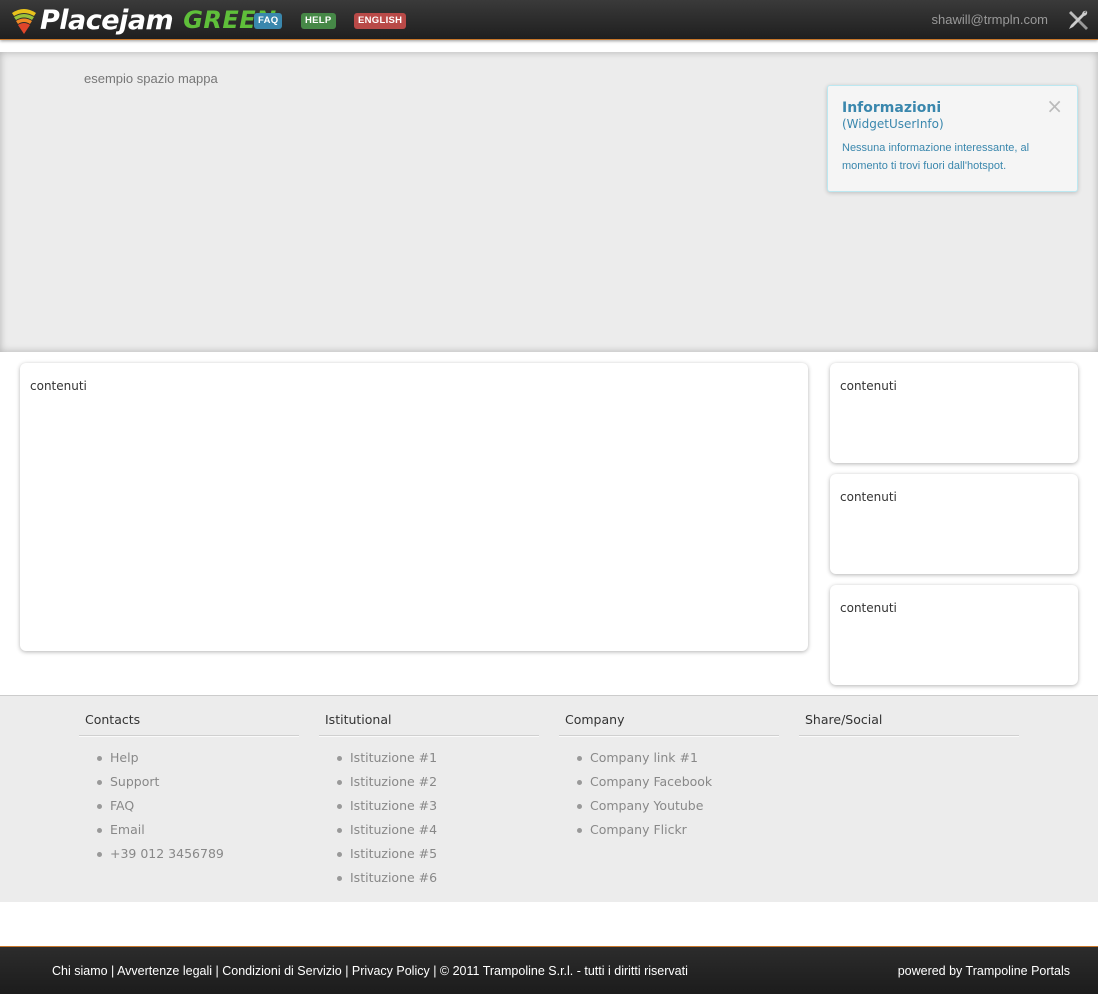 This screenshot has width=1098, height=994. Describe the element at coordinates (678, 806) in the screenshot. I see `footer-link: Company Youtube` at that location.